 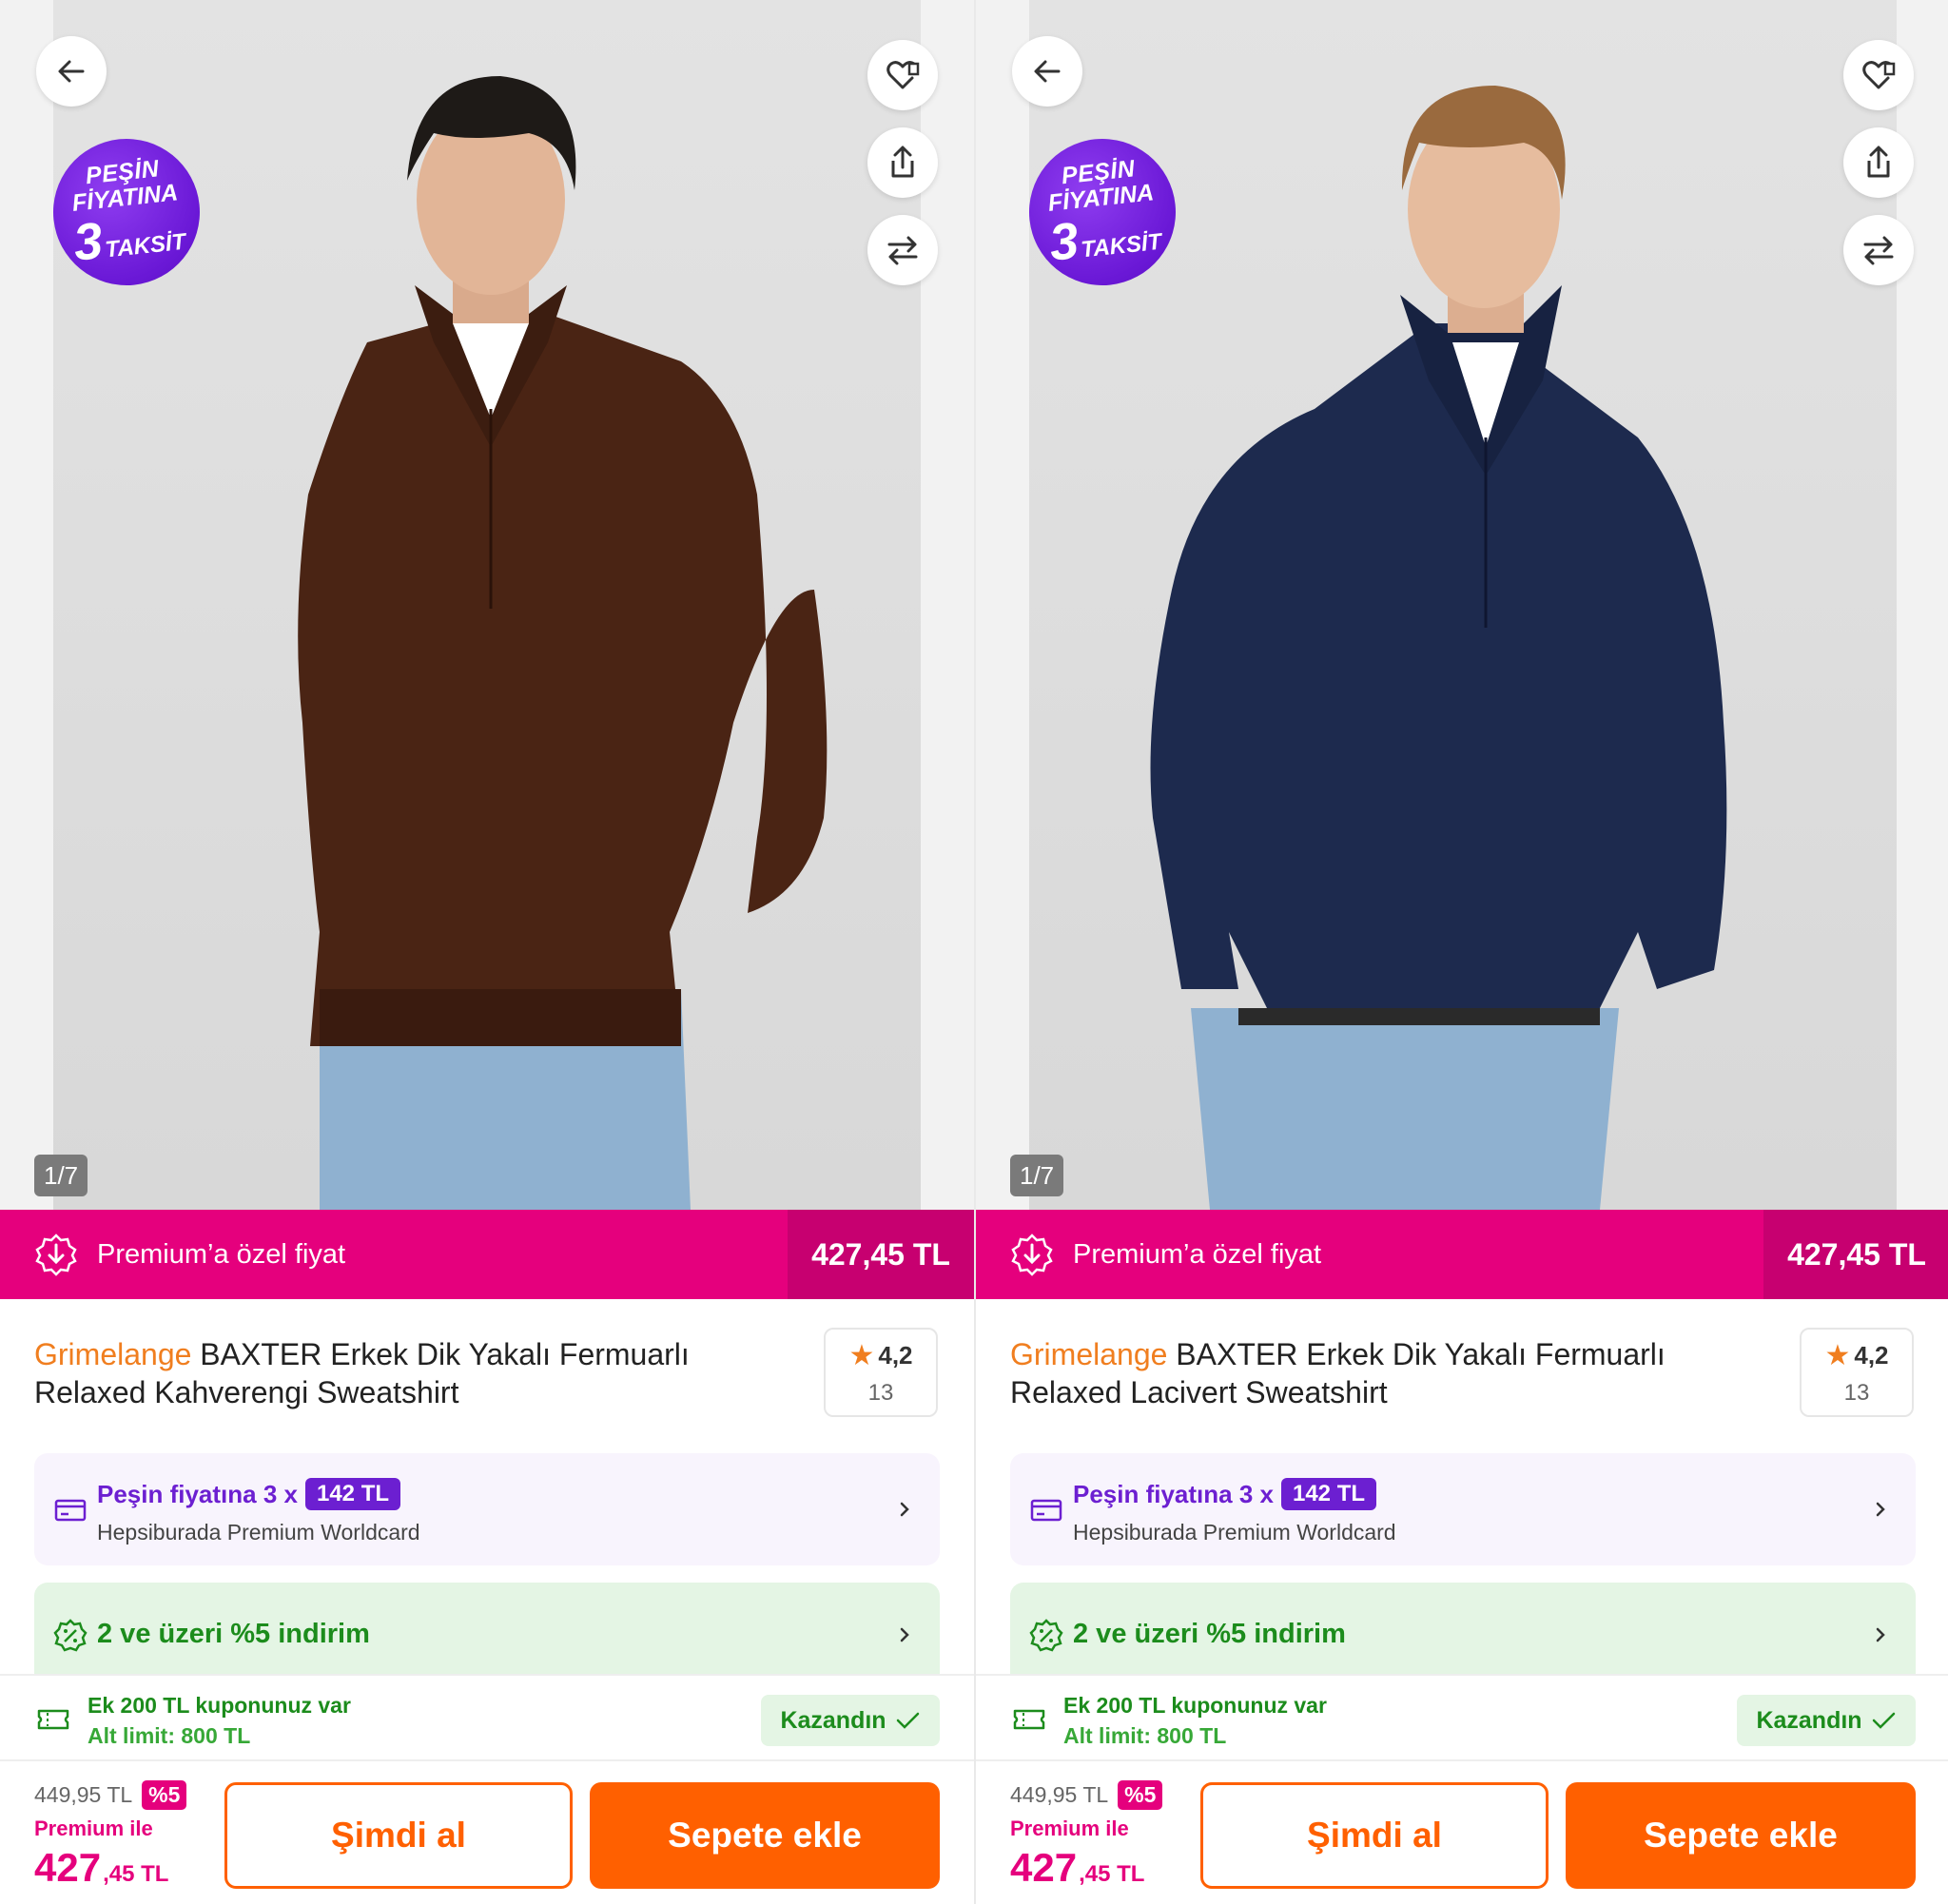 I want to click on coupon-title: Ek 200 TL kuponunuz var, so click(x=219, y=1705).